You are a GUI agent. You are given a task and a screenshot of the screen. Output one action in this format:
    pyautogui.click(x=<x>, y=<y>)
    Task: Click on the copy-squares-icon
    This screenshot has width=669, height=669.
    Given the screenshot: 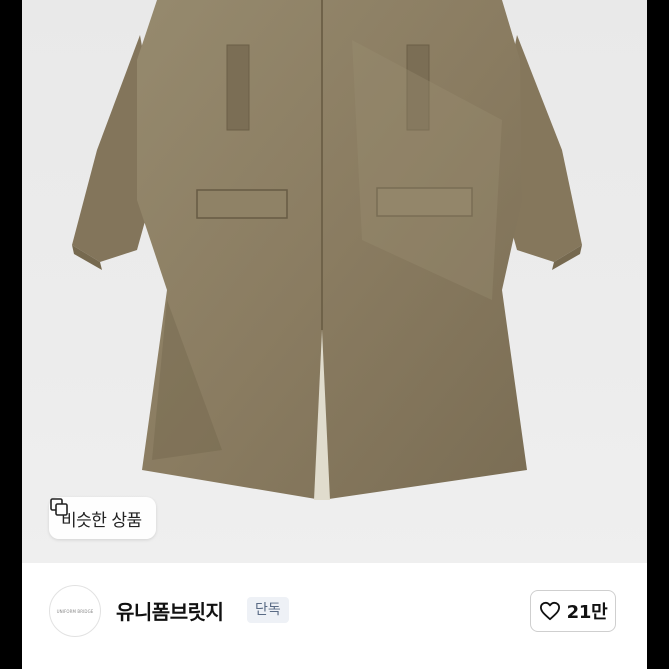 What is the action you would take?
    pyautogui.click(x=59, y=507)
    